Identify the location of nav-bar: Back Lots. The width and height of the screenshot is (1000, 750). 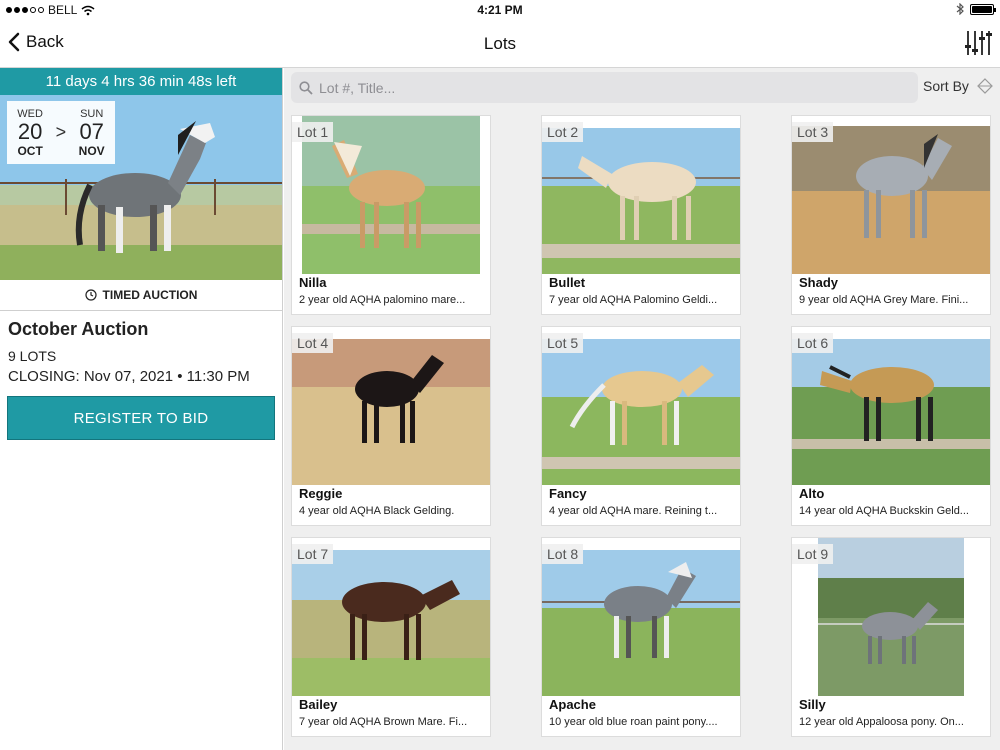
(500, 44).